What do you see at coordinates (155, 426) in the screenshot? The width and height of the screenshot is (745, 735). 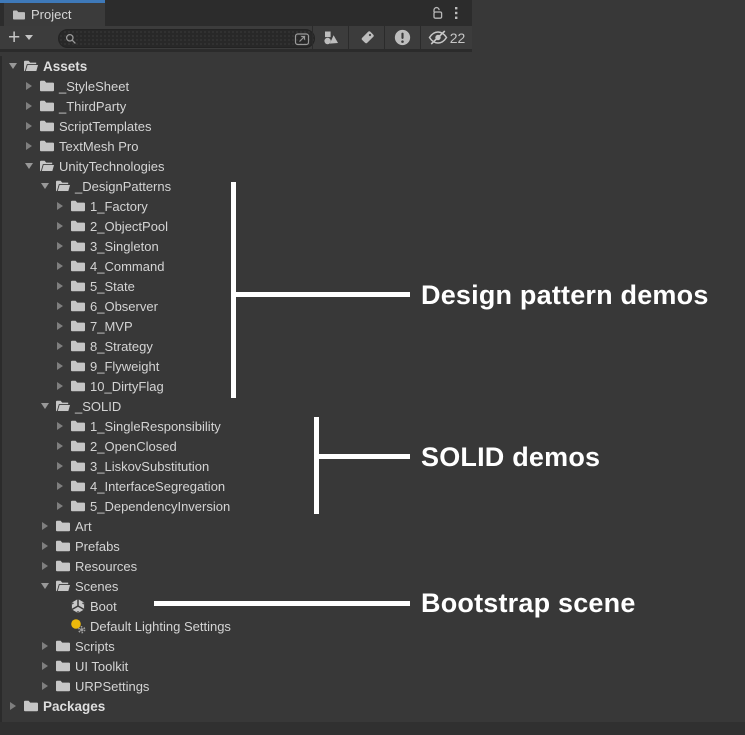 I see `tree-item-label: 1_SingleResponsibility` at bounding box center [155, 426].